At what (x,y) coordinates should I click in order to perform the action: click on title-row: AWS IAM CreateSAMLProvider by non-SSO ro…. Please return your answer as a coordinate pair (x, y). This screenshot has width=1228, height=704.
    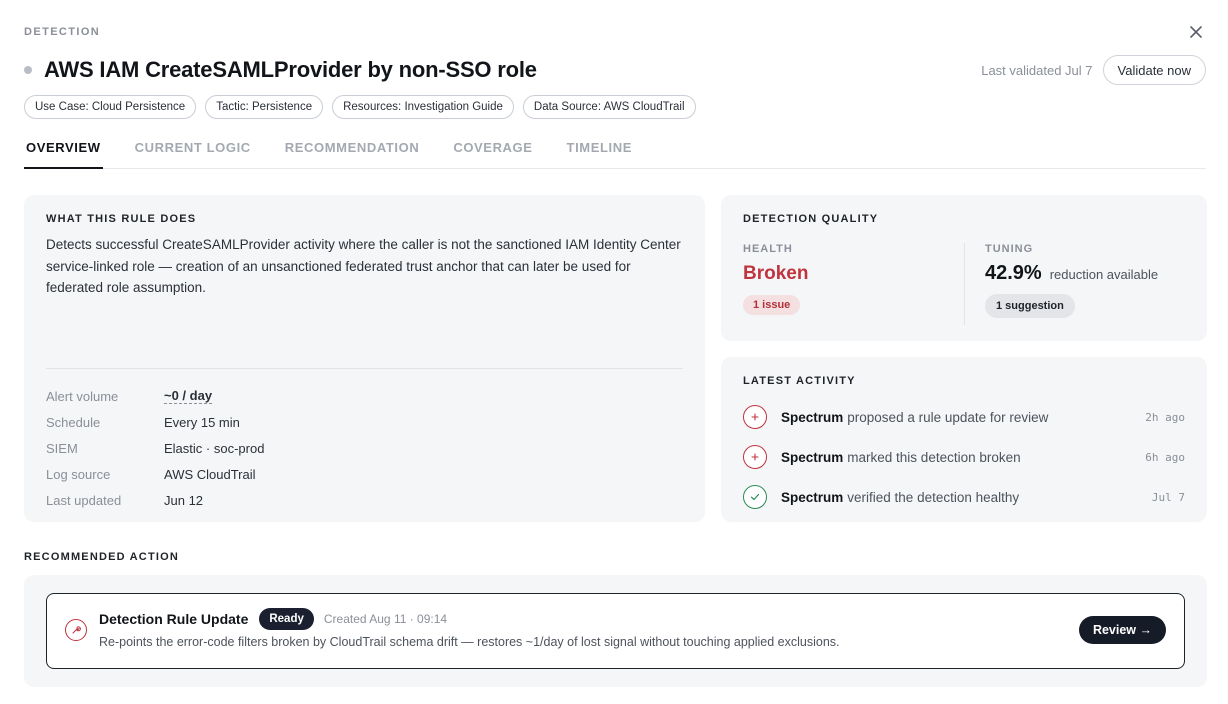
    Looking at the image, I should click on (615, 70).